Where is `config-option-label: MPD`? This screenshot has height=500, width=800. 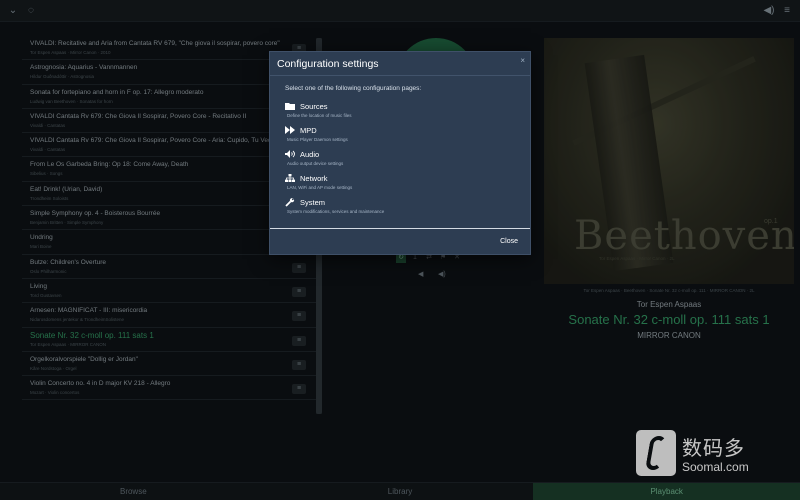 config-option-label: MPD is located at coordinates (308, 130).